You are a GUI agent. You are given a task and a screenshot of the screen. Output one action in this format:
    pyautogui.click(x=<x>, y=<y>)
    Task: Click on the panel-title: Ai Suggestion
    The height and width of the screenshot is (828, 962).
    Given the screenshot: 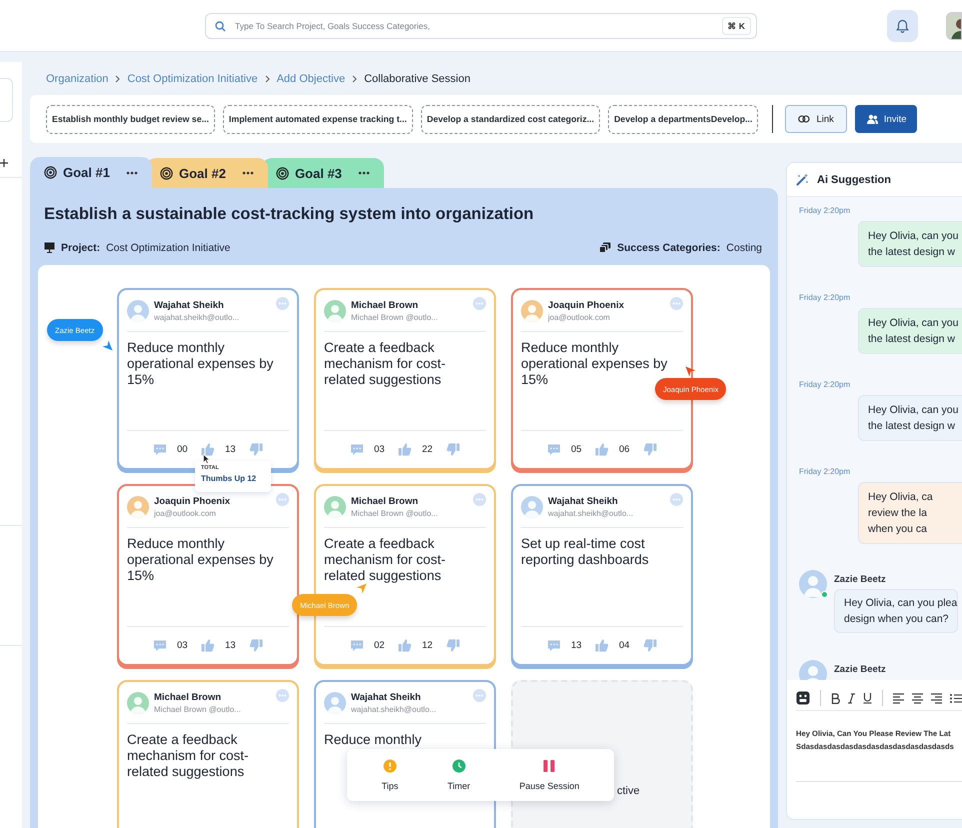 What is the action you would take?
    pyautogui.click(x=854, y=180)
    